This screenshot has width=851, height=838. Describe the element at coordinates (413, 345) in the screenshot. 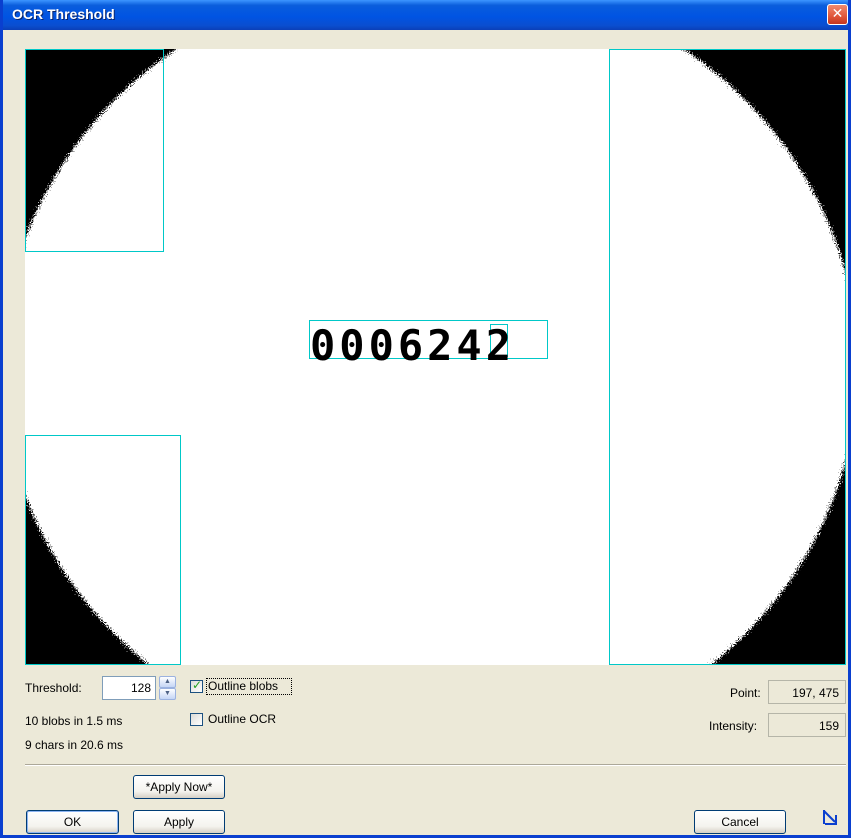

I see `ocr-digits: 0006242` at that location.